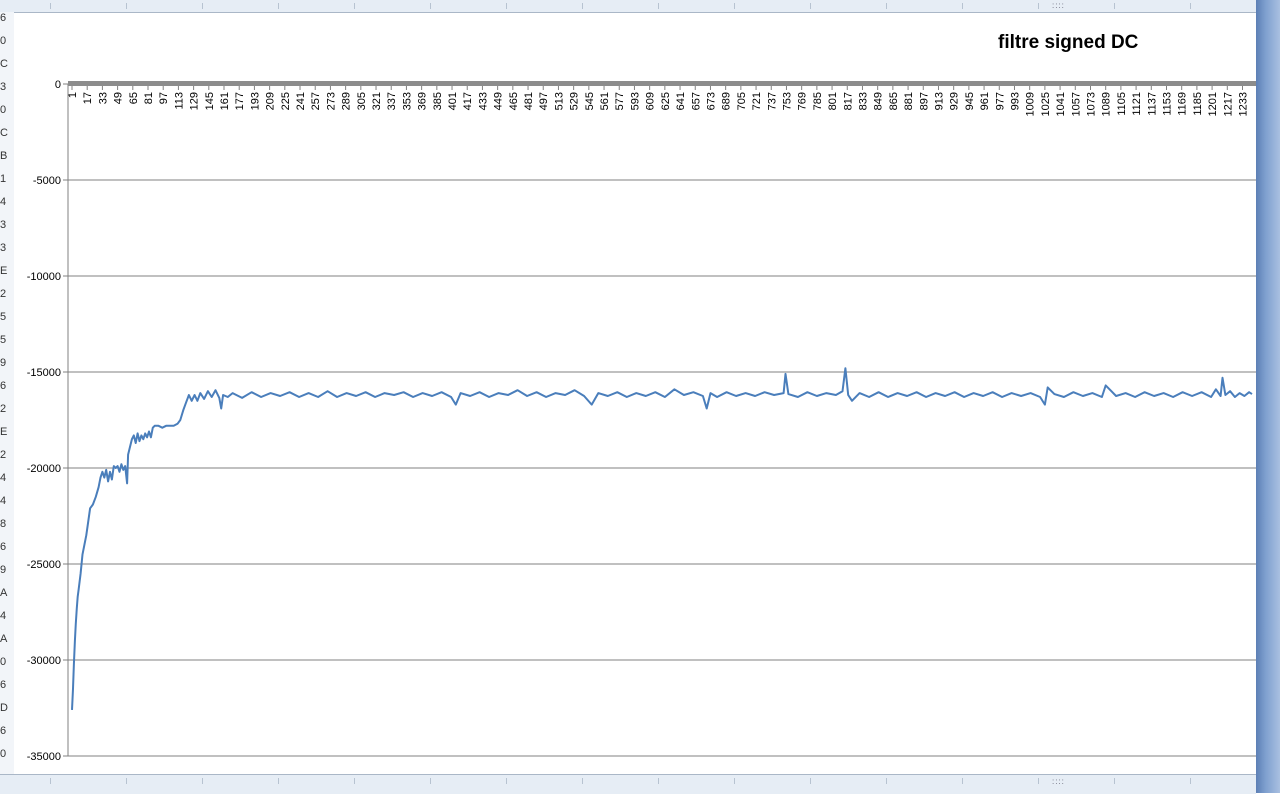  What do you see at coordinates (620, 101) in the screenshot?
I see `x-tick-label: 577` at bounding box center [620, 101].